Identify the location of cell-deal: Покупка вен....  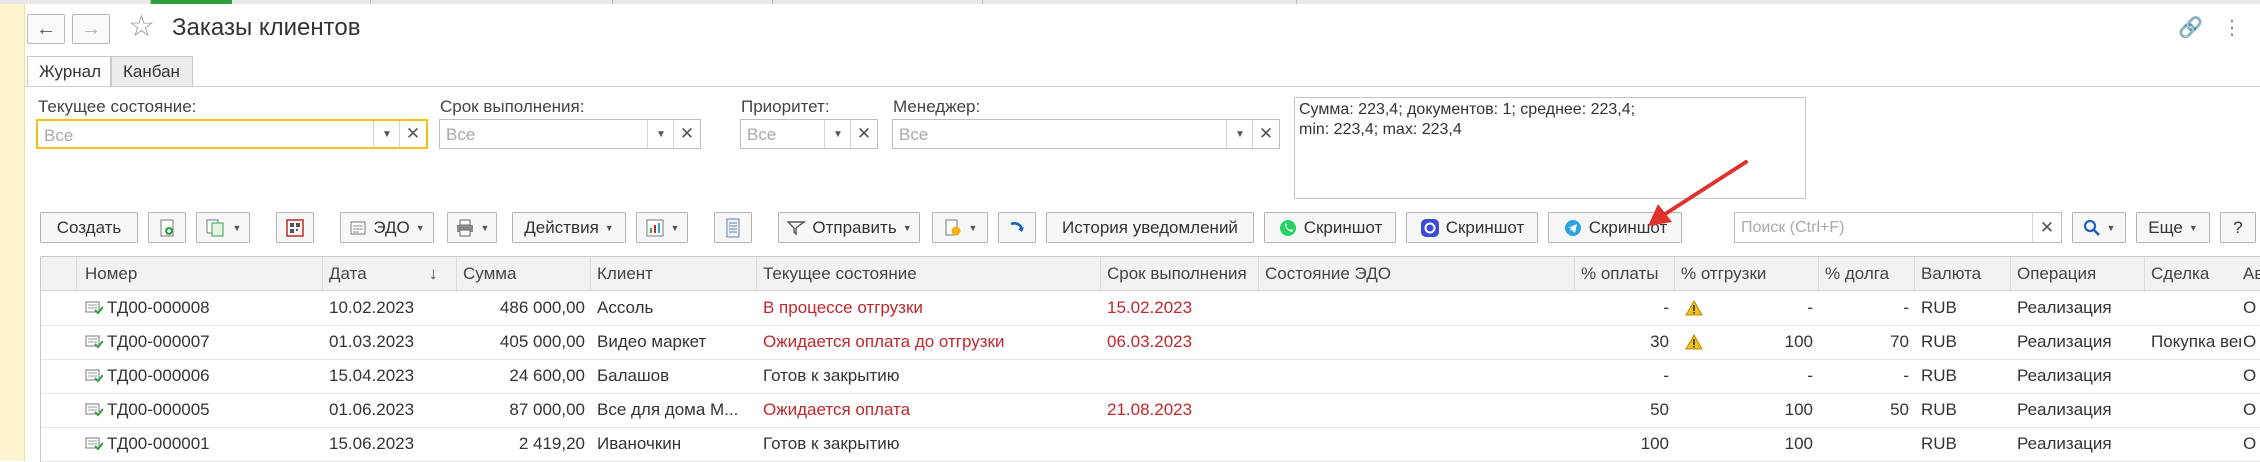
(2196, 341).